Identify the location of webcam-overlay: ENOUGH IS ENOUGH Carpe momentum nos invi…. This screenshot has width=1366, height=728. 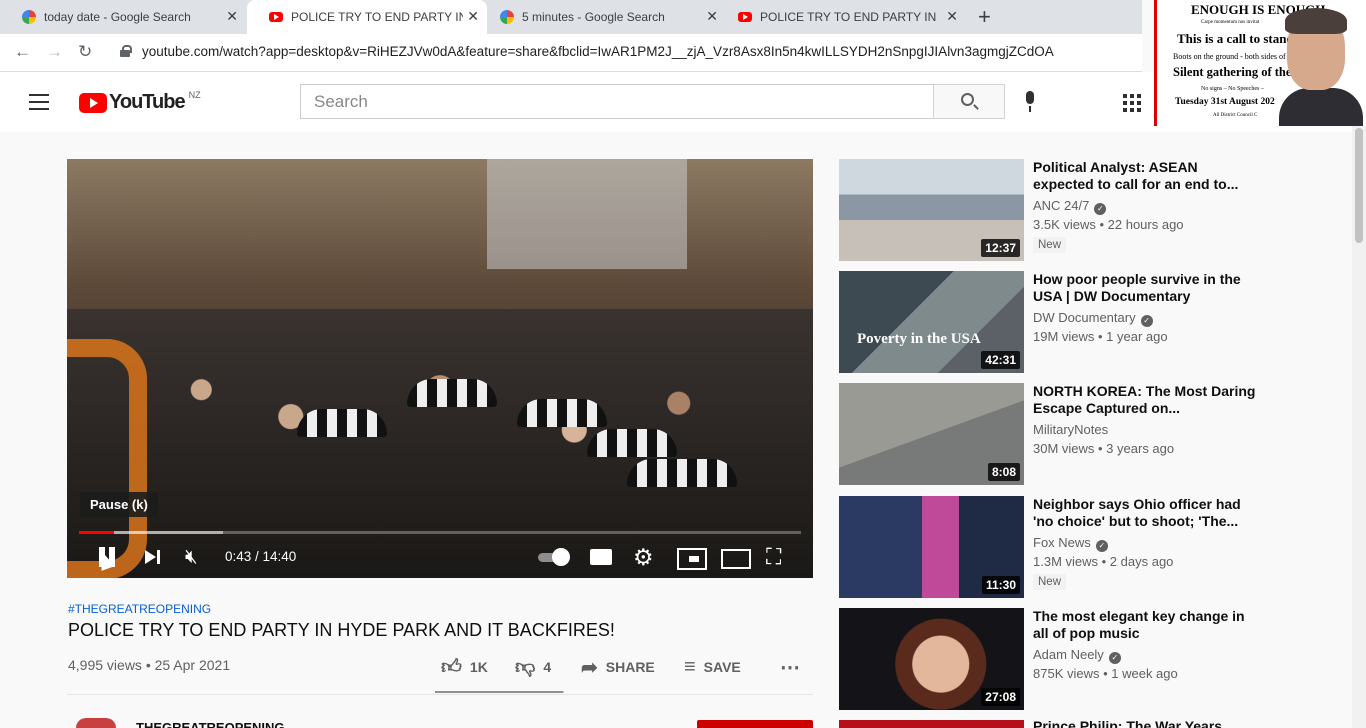
(1260, 63).